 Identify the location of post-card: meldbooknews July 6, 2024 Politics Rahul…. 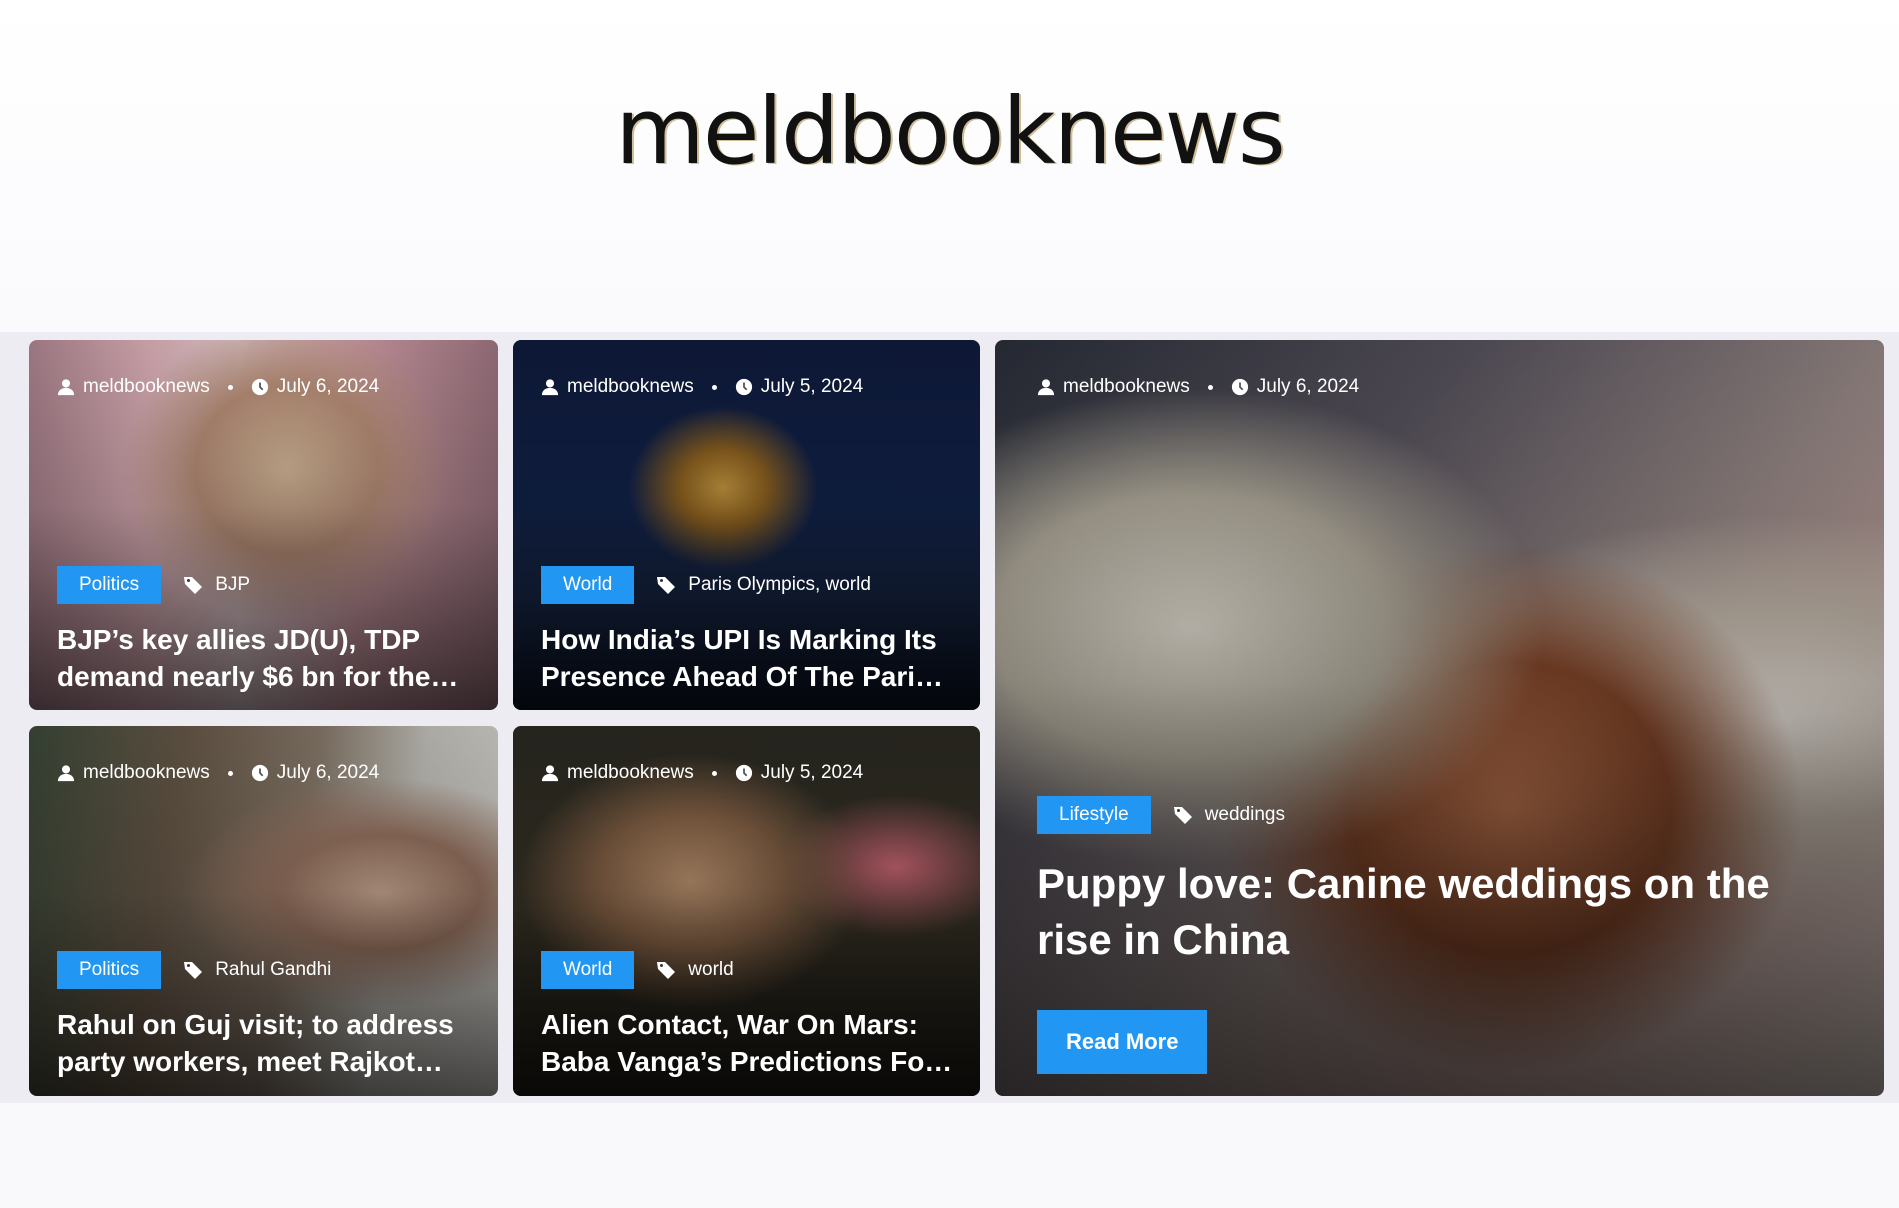
(263, 911).